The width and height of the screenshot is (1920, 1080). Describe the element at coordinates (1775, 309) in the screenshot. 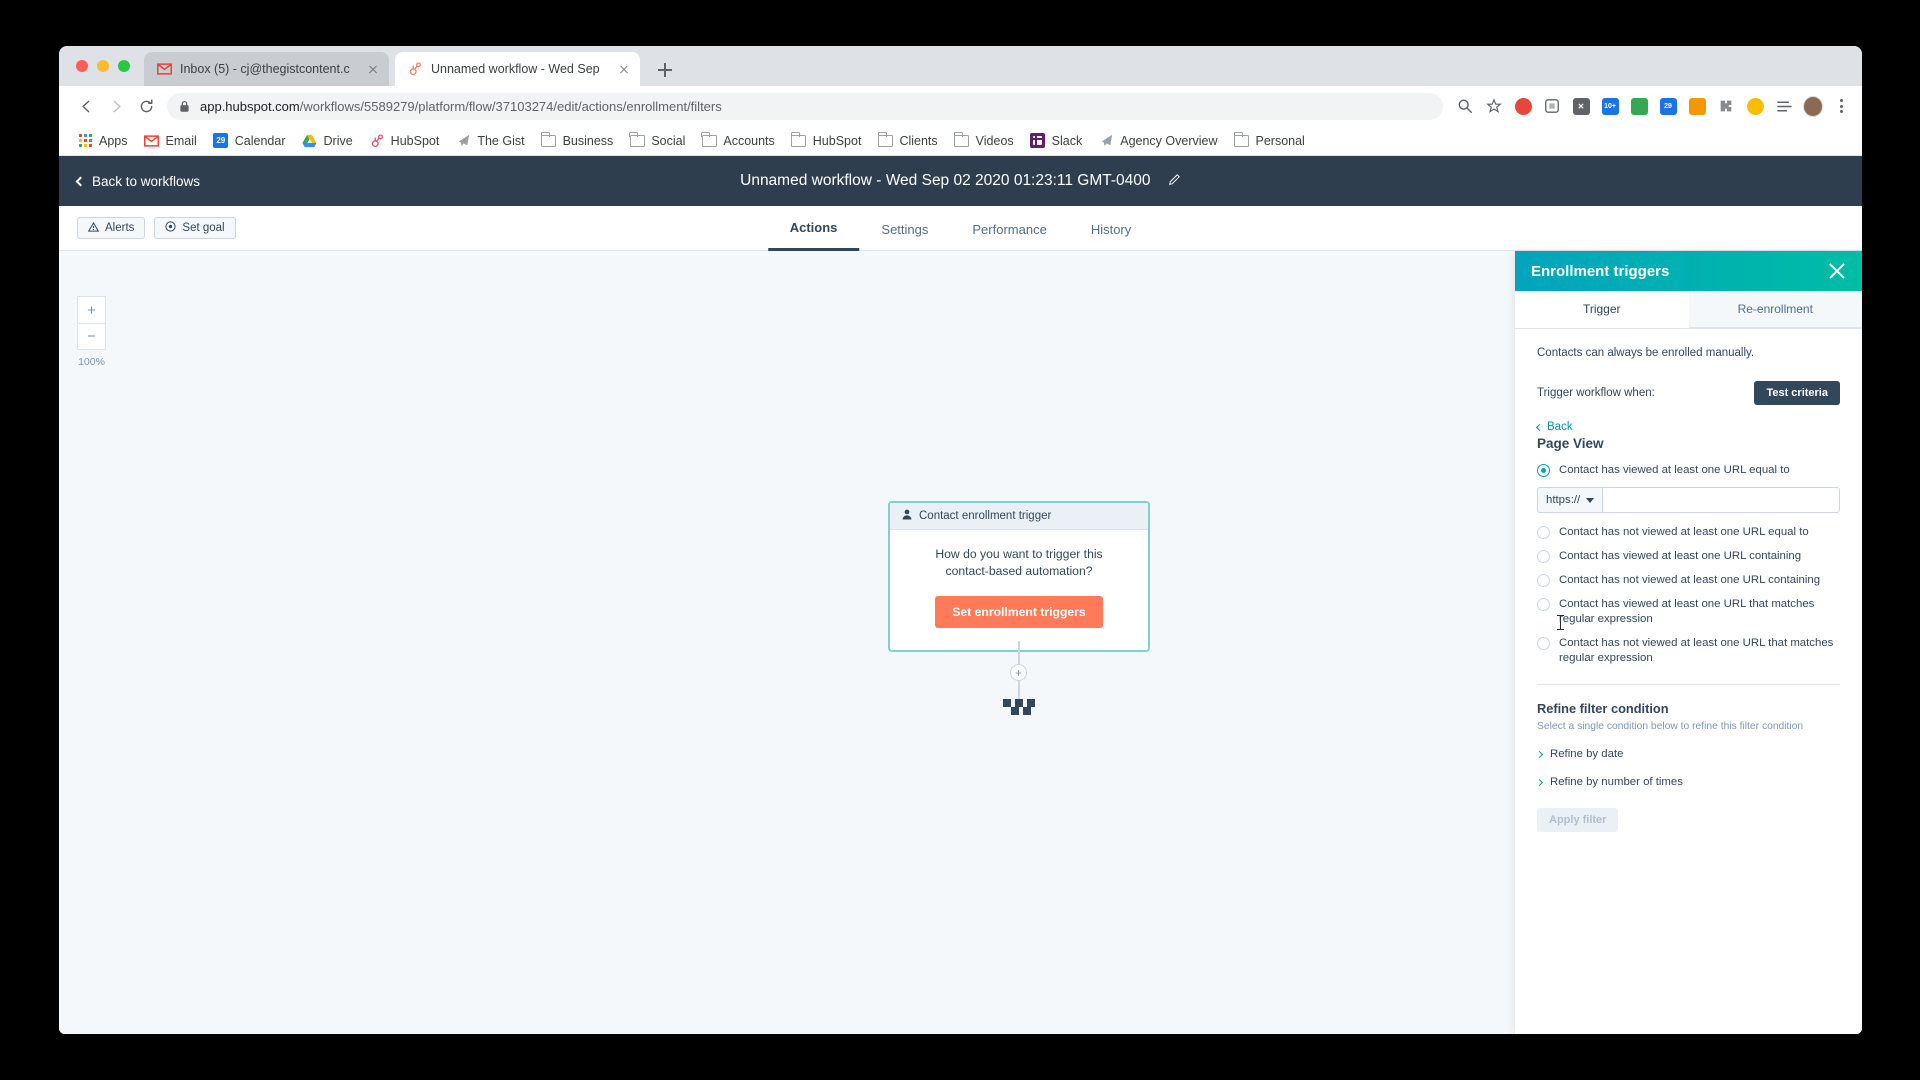

I see `panel-tab-re-enrollment: Re-enrollment` at that location.